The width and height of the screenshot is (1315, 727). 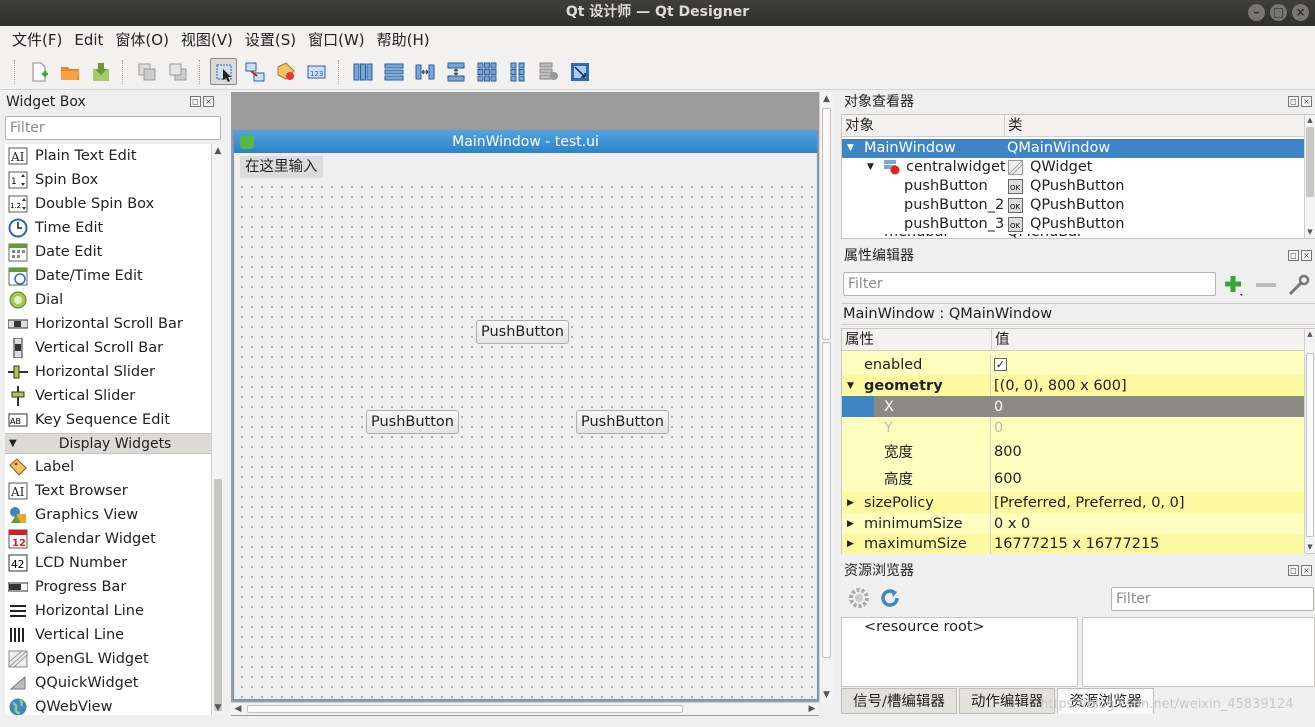 I want to click on property-filter-input: Filter, so click(x=1029, y=284).